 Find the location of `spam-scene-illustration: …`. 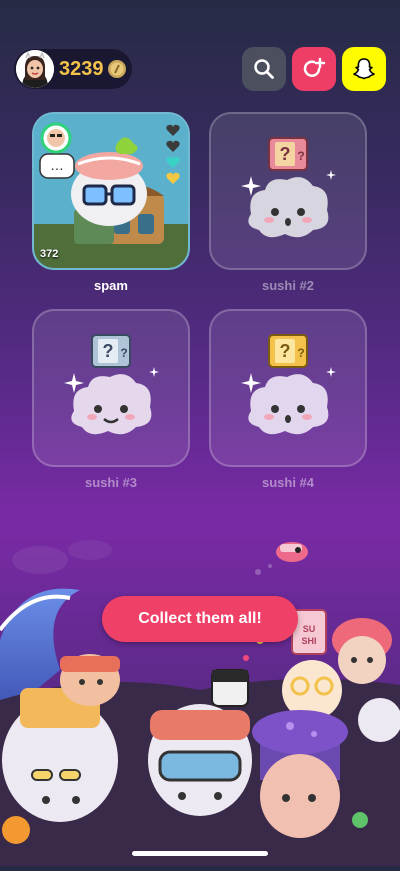

spam-scene-illustration: … is located at coordinates (111, 191).